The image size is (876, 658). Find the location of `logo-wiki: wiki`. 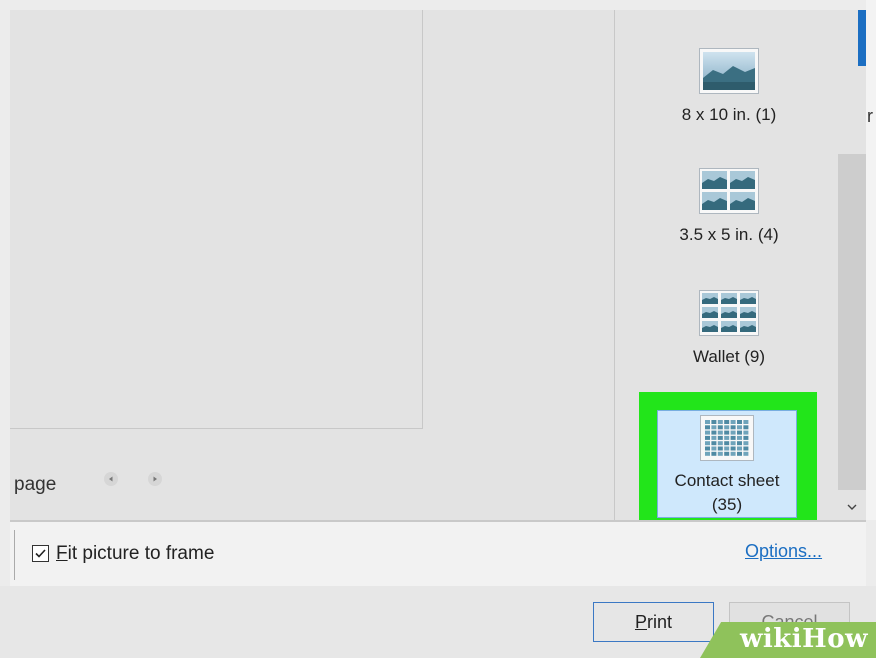

logo-wiki: wiki is located at coordinates (771, 639).